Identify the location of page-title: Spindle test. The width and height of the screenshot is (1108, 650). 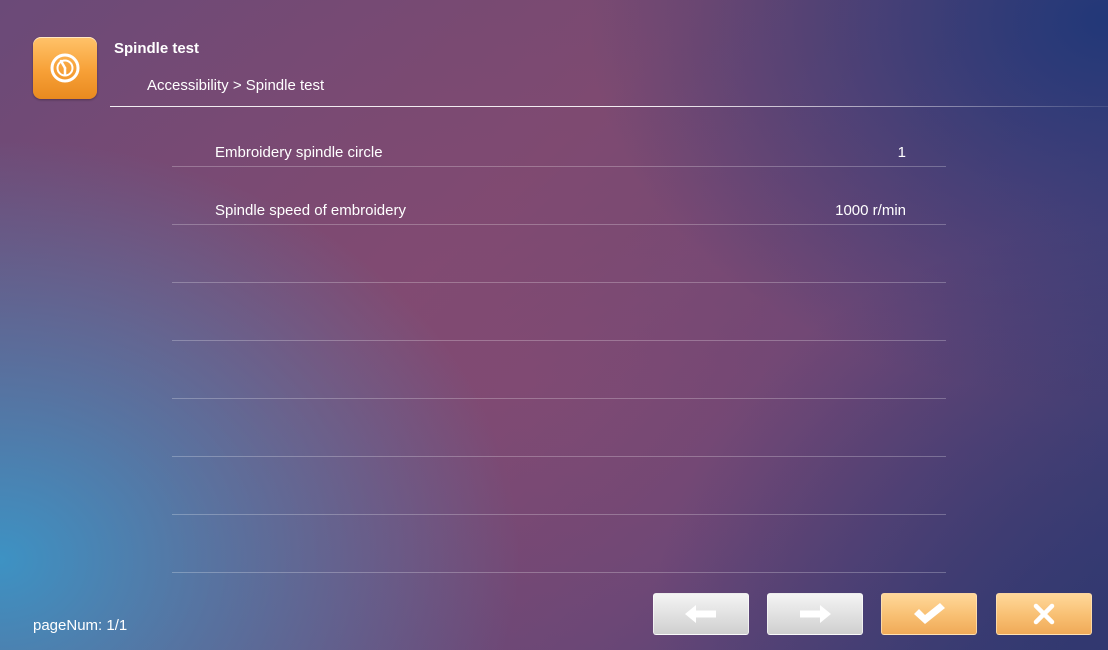
(157, 48).